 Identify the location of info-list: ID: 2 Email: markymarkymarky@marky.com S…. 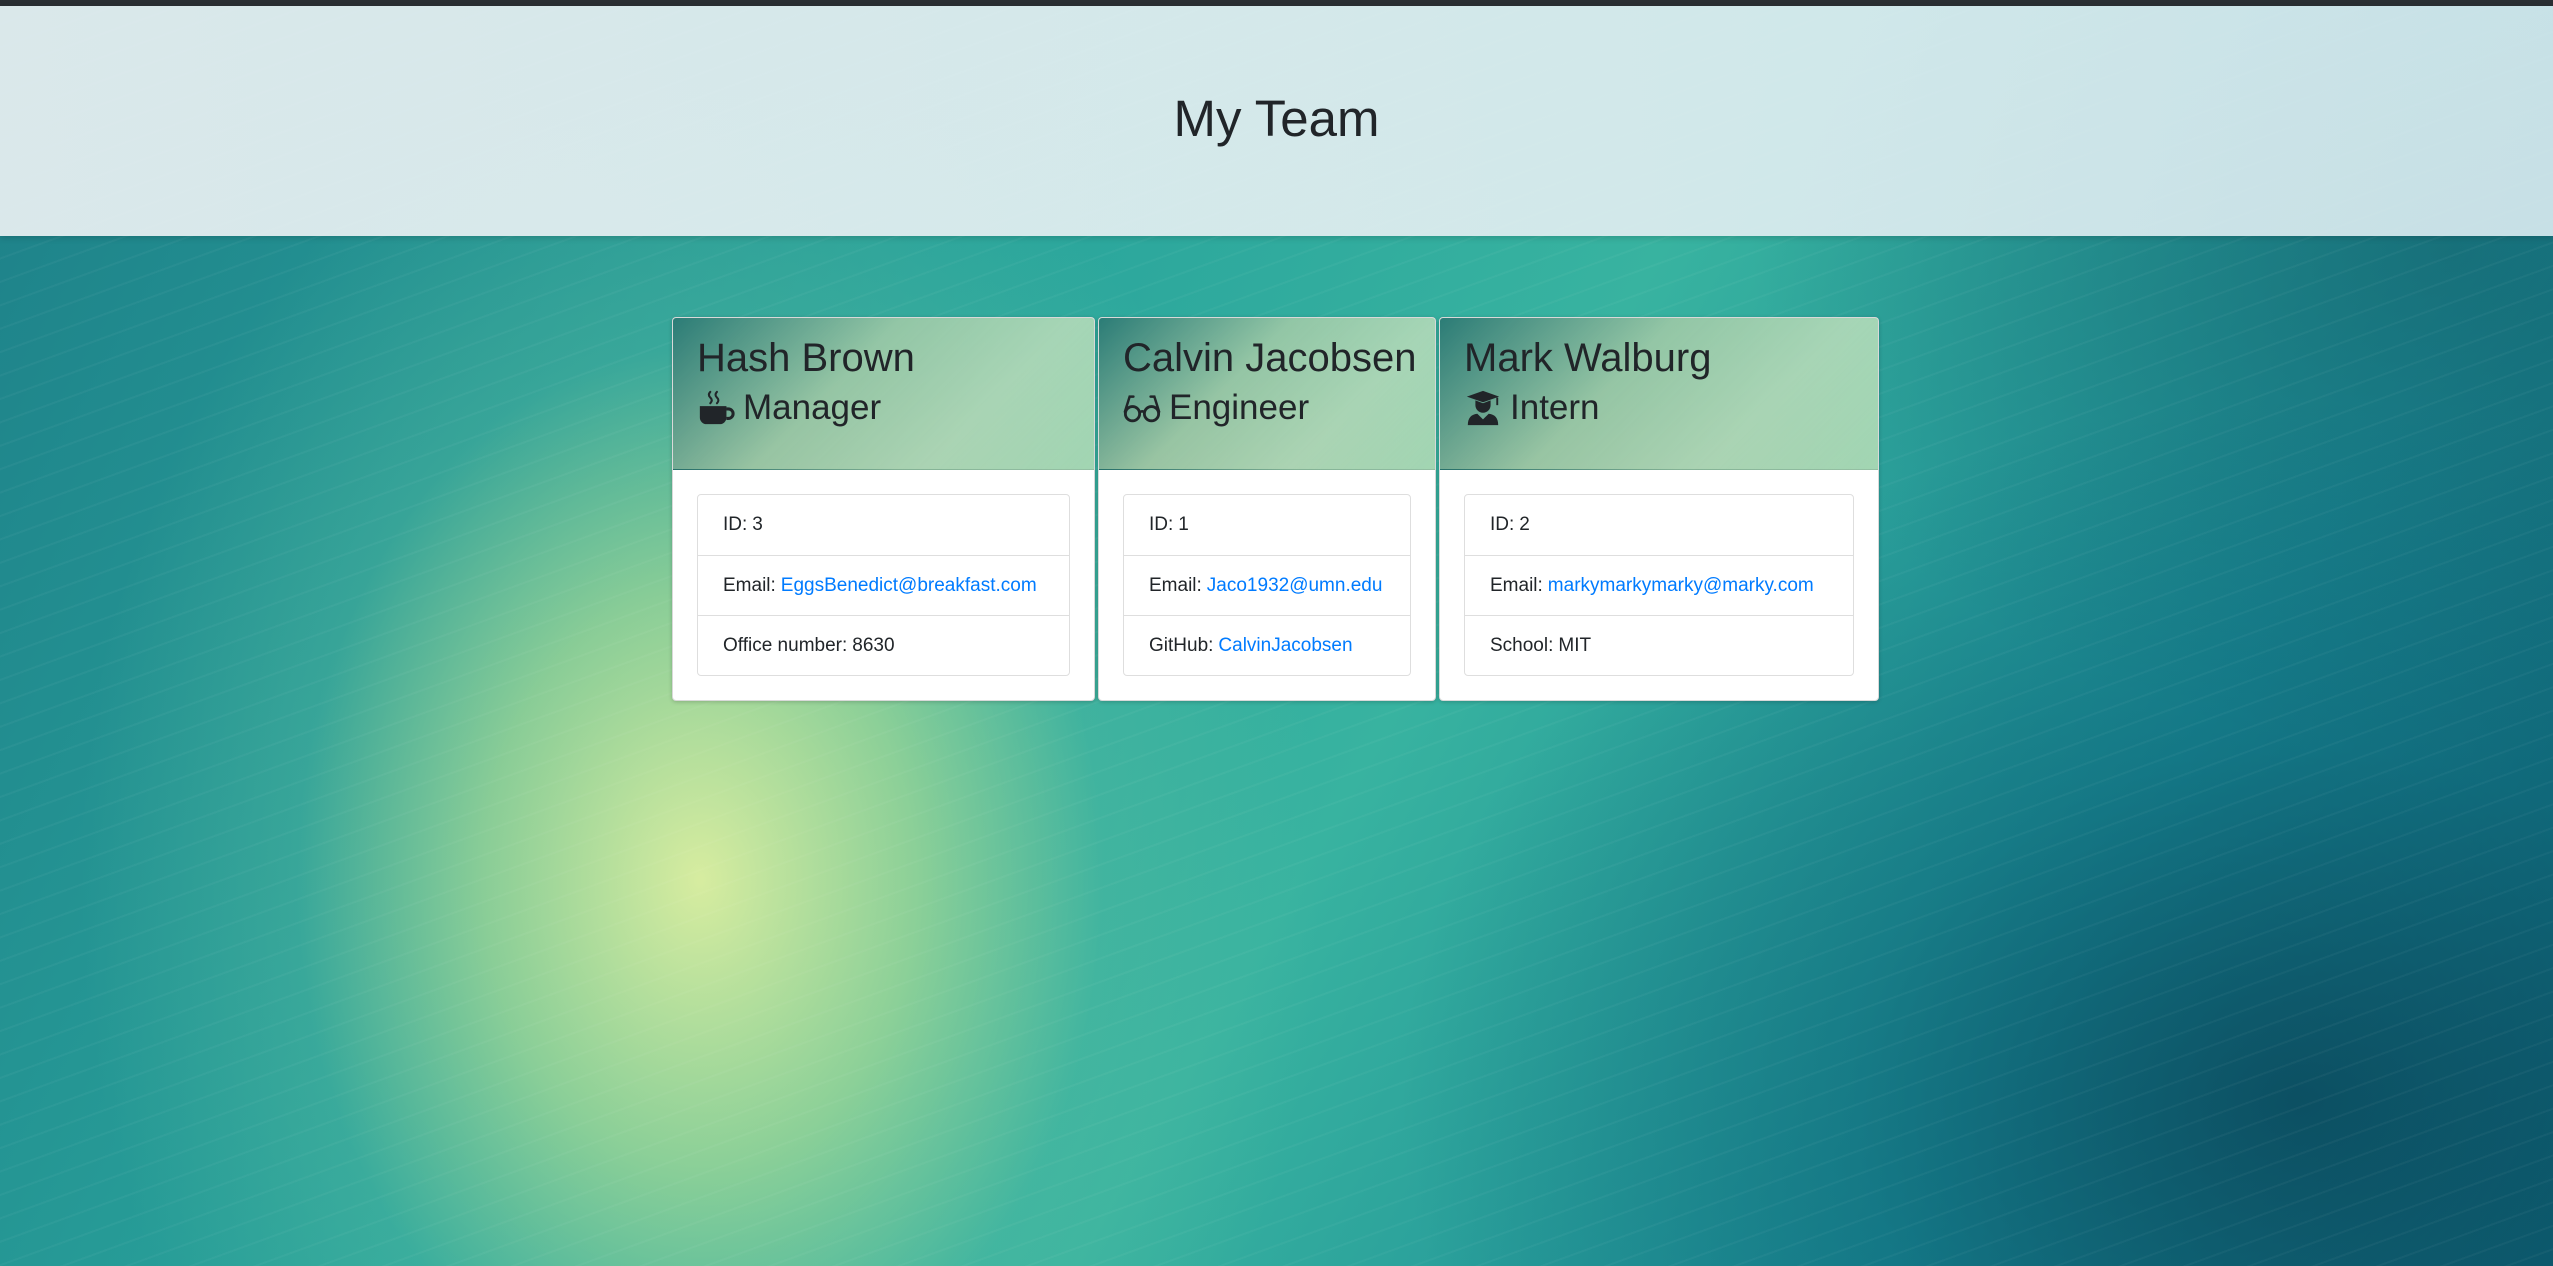
(1659, 585).